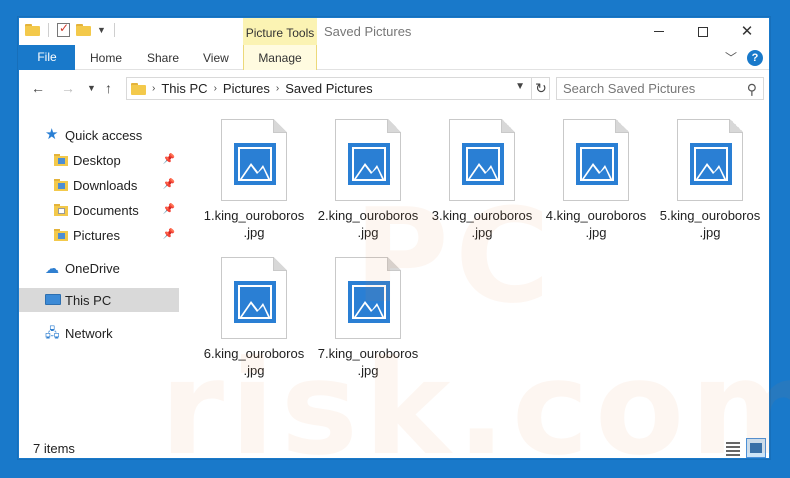 This screenshot has width=790, height=478. Describe the element at coordinates (47, 57) in the screenshot. I see `tab-file: File` at that location.